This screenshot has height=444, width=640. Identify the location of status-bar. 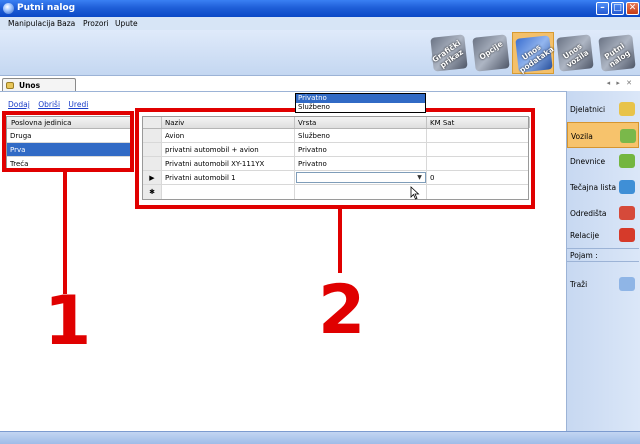
(320, 437).